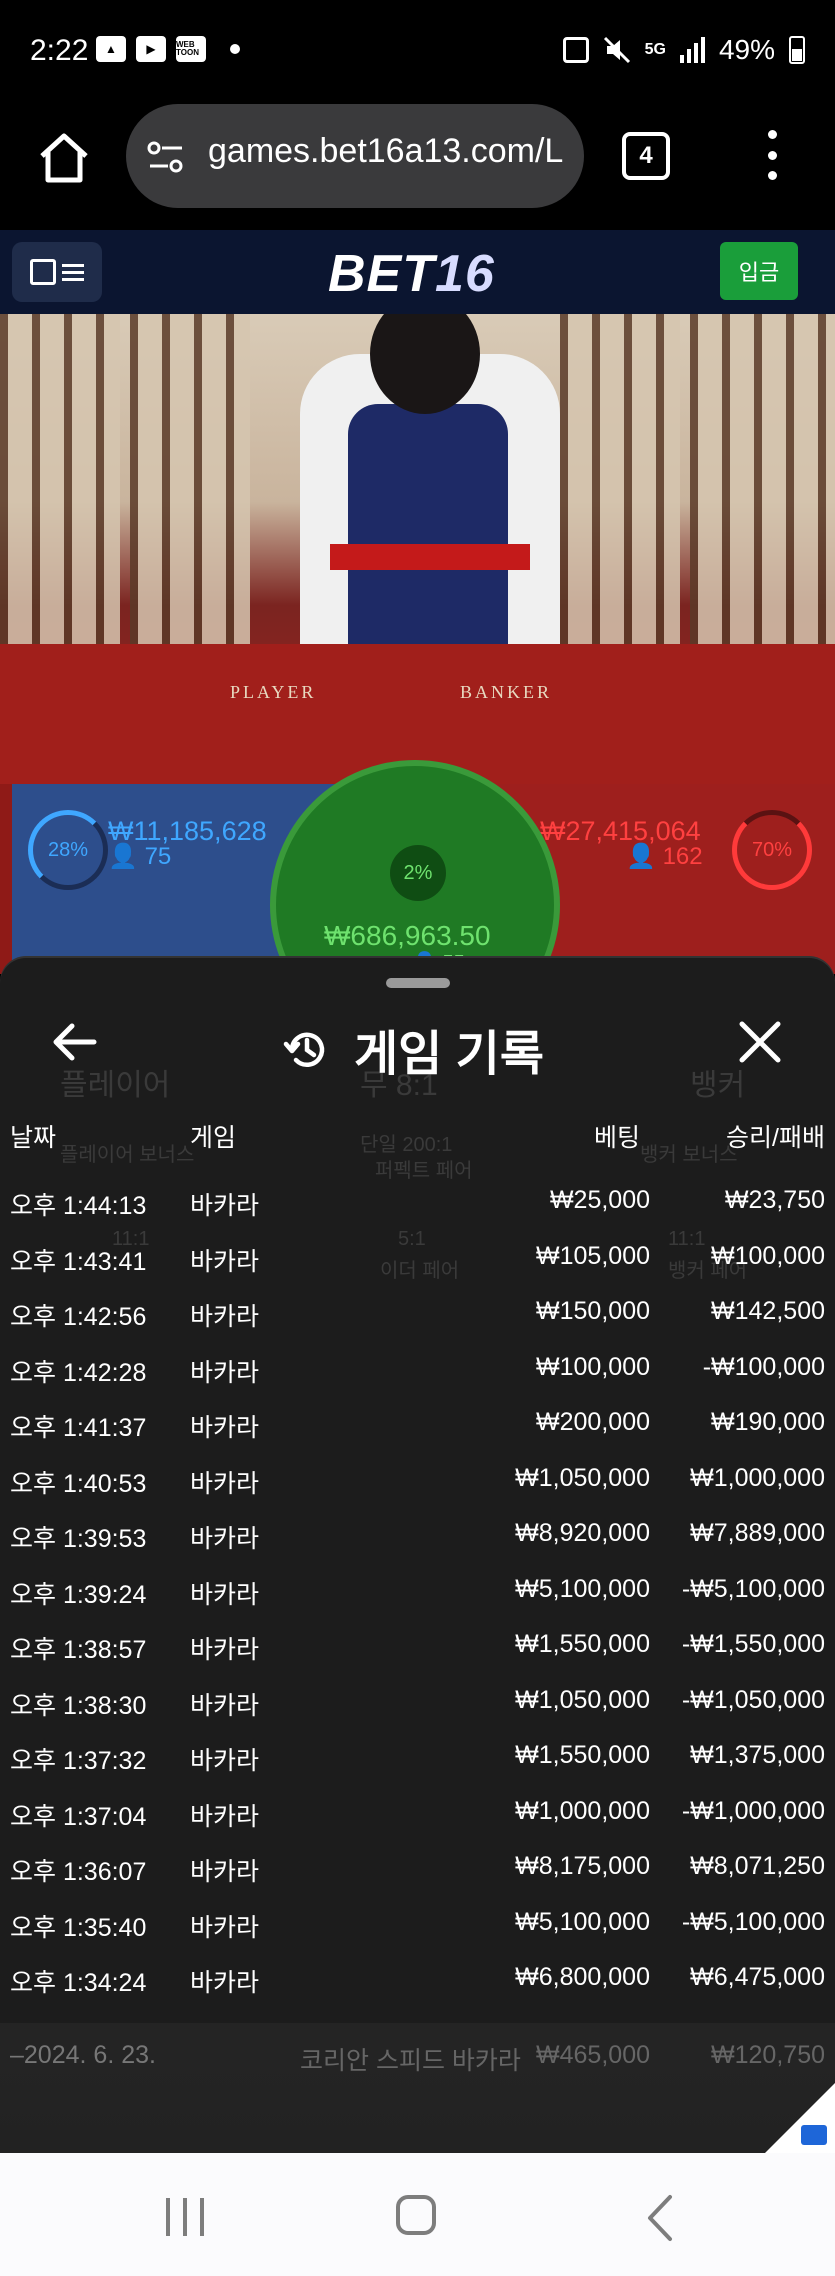 The image size is (835, 2276). What do you see at coordinates (760, 1042) in the screenshot?
I see `close-icon` at bounding box center [760, 1042].